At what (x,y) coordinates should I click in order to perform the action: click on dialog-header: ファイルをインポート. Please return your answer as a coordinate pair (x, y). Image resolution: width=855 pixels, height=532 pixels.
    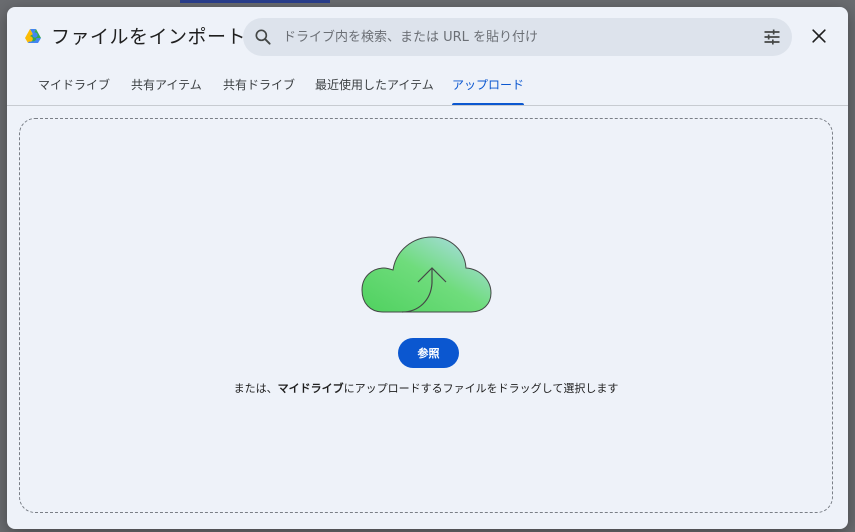
    Looking at the image, I should click on (427, 36).